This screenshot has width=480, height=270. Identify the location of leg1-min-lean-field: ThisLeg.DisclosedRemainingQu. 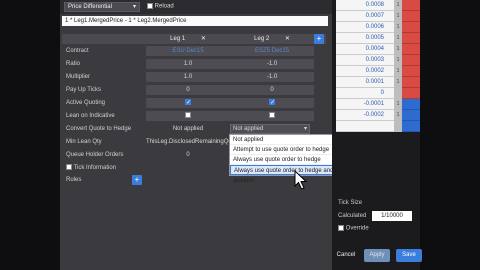
(188, 142).